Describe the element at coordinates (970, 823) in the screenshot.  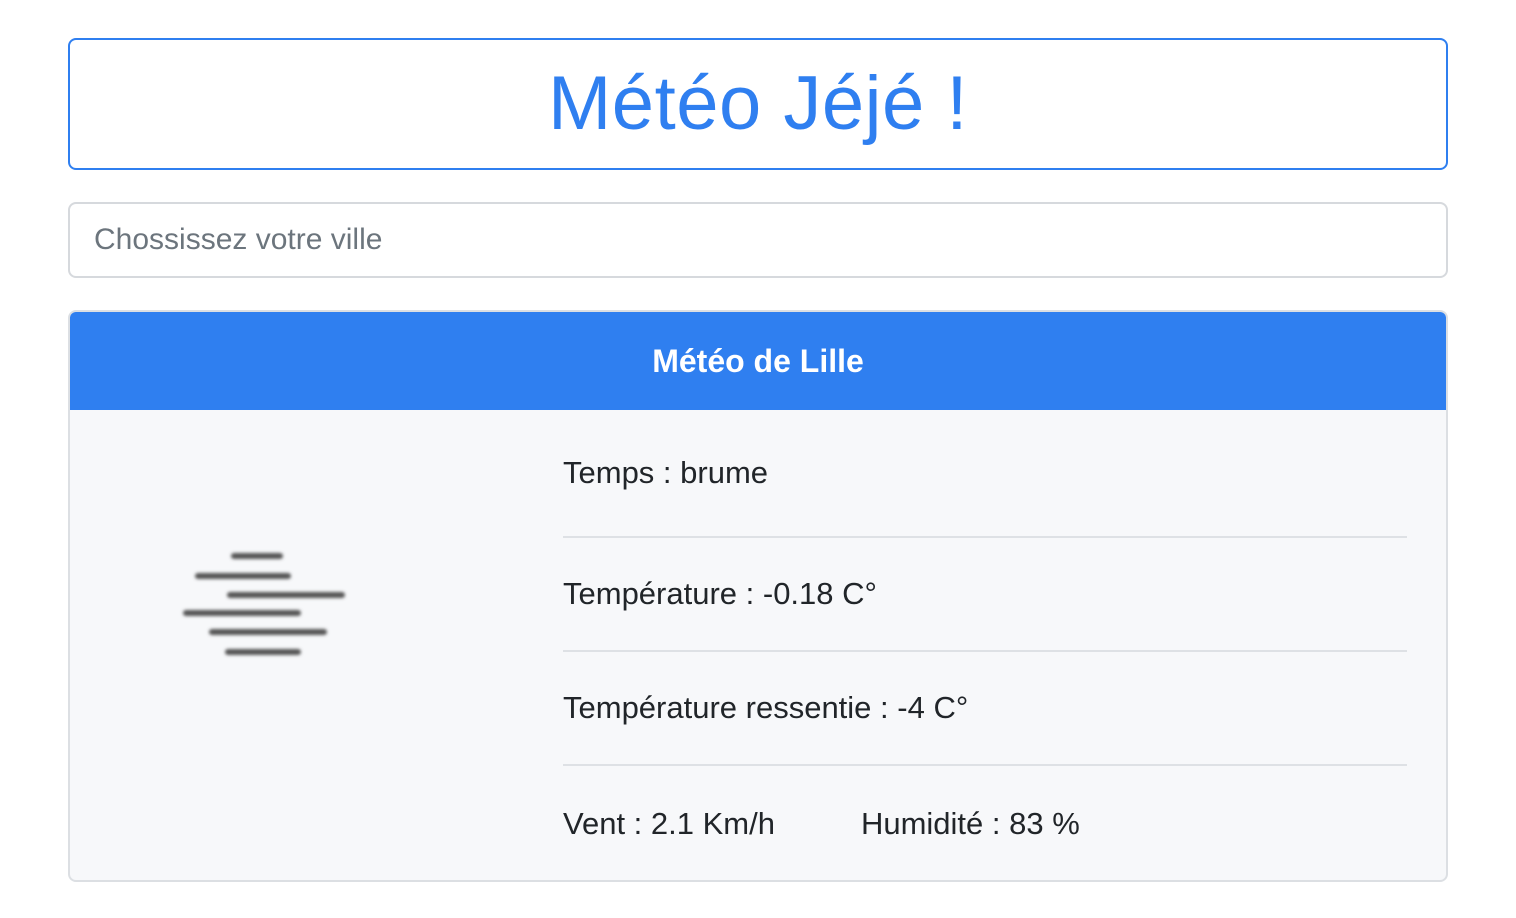
I see `humidity: Humidité : 83 %` at that location.